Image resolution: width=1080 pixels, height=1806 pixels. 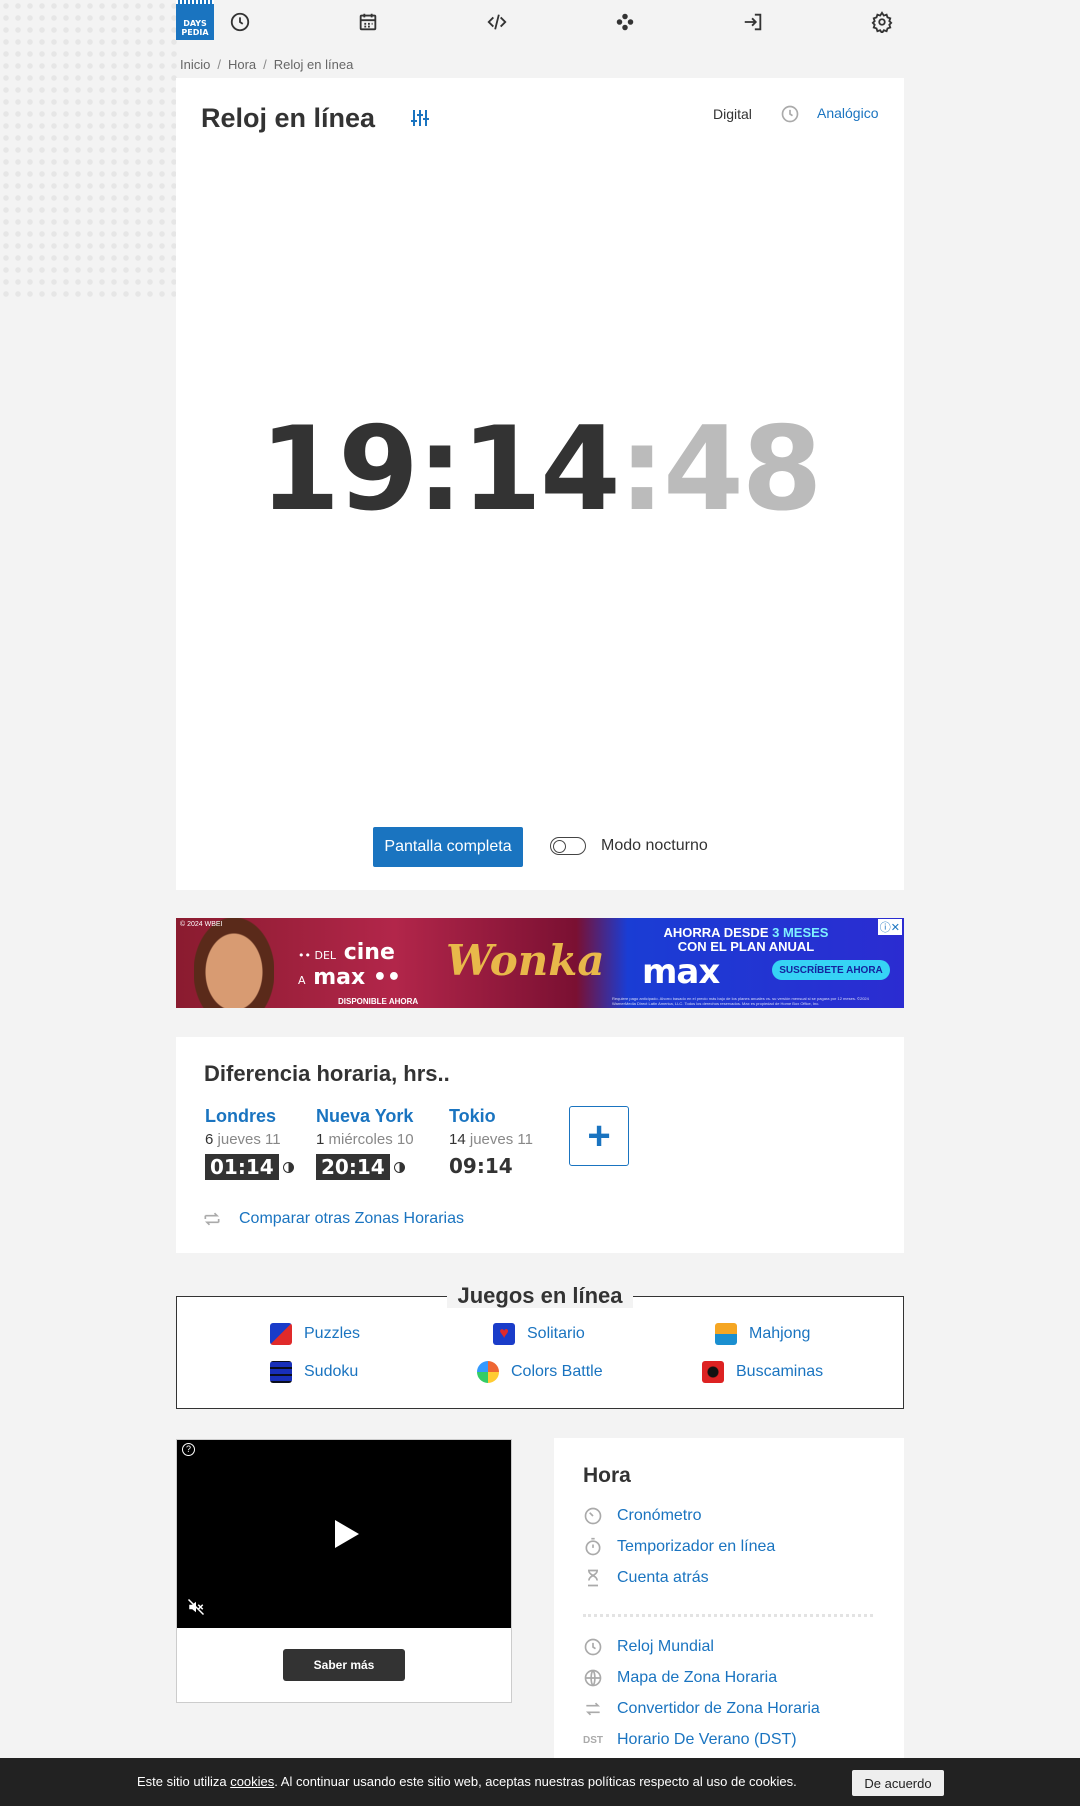 I want to click on sliders-icon, so click(x=420, y=118).